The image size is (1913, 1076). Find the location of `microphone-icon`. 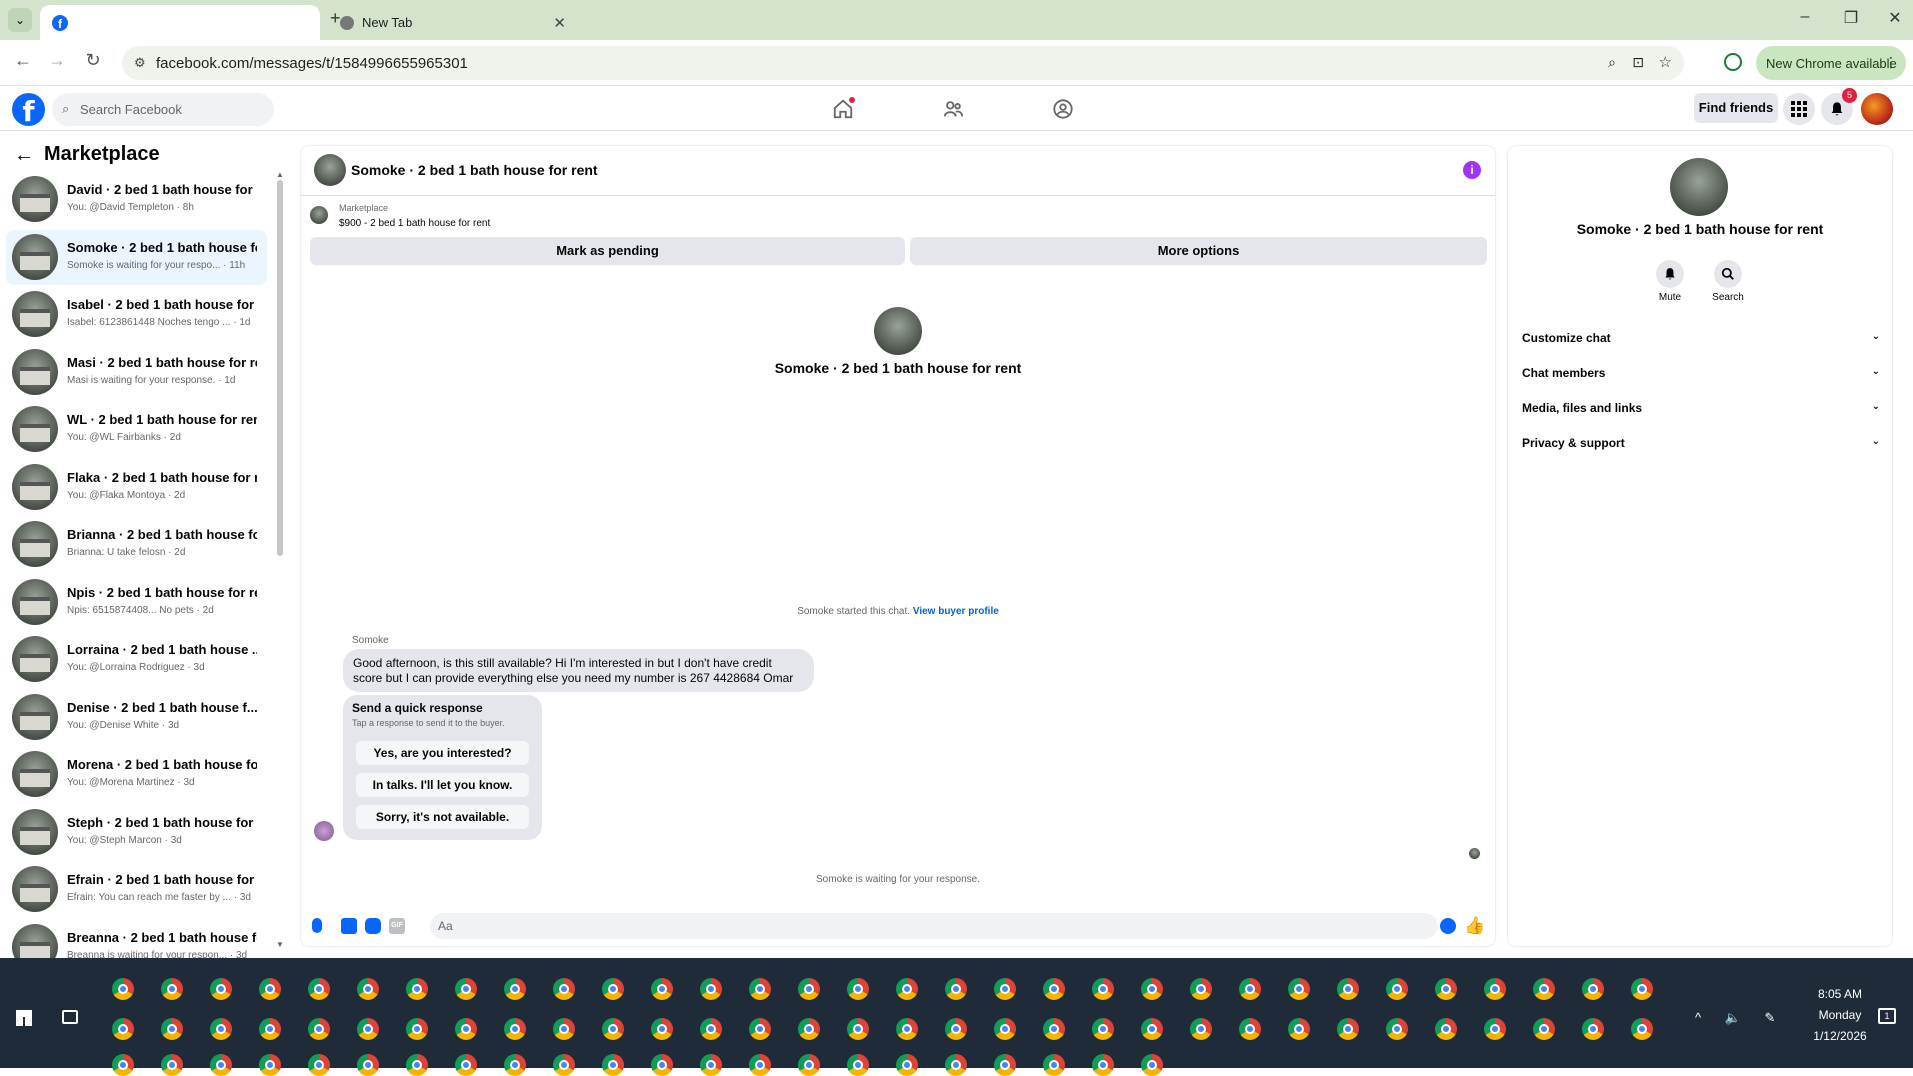

microphone-icon is located at coordinates (317, 925).